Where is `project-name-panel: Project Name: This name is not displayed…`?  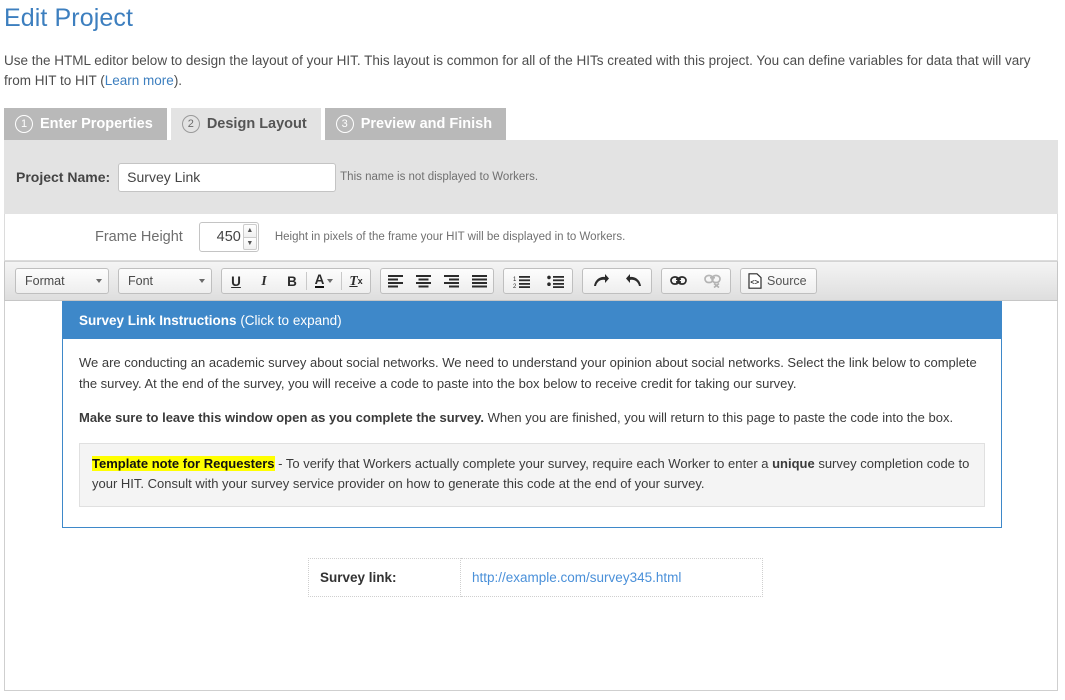
project-name-panel: Project Name: This name is not displayed… is located at coordinates (531, 177).